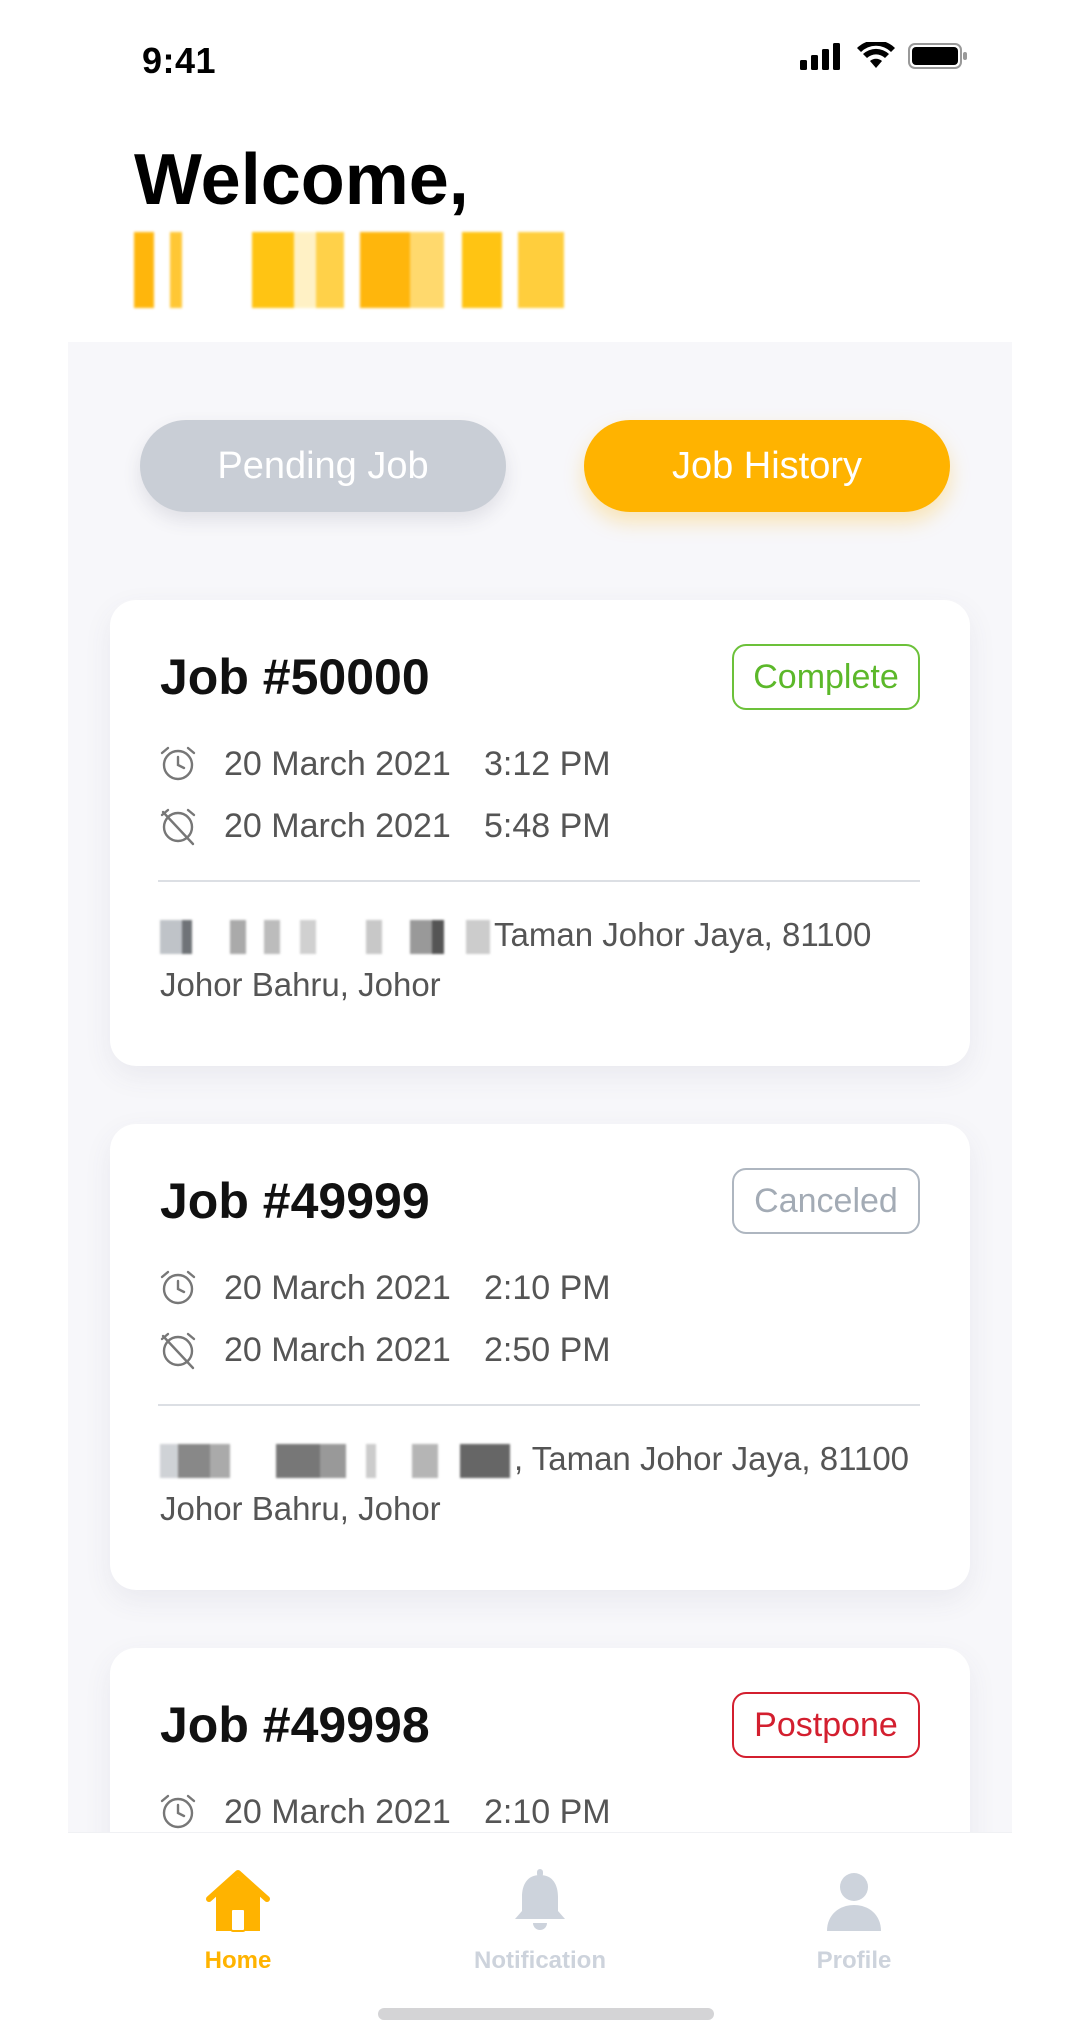  I want to click on home-indicator, so click(546, 2014).